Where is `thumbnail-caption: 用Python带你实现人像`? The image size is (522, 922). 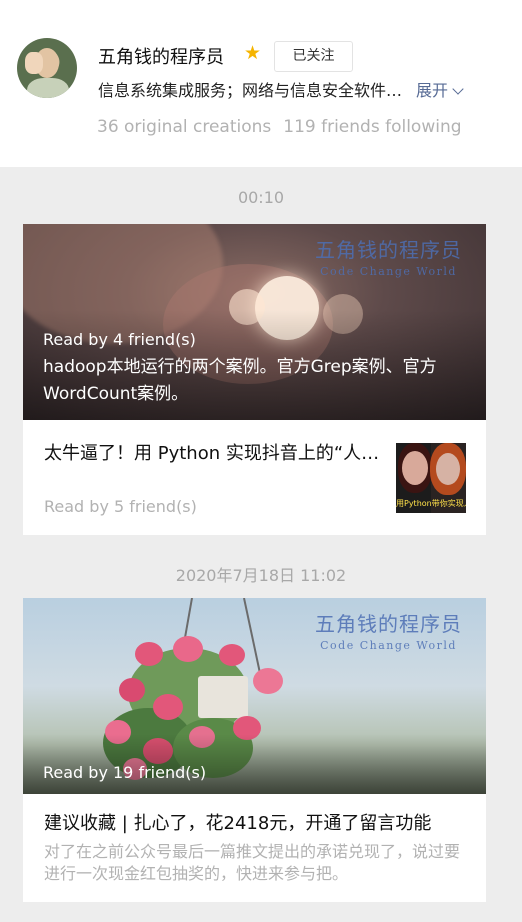 thumbnail-caption: 用Python带你实现人像 is located at coordinates (431, 503).